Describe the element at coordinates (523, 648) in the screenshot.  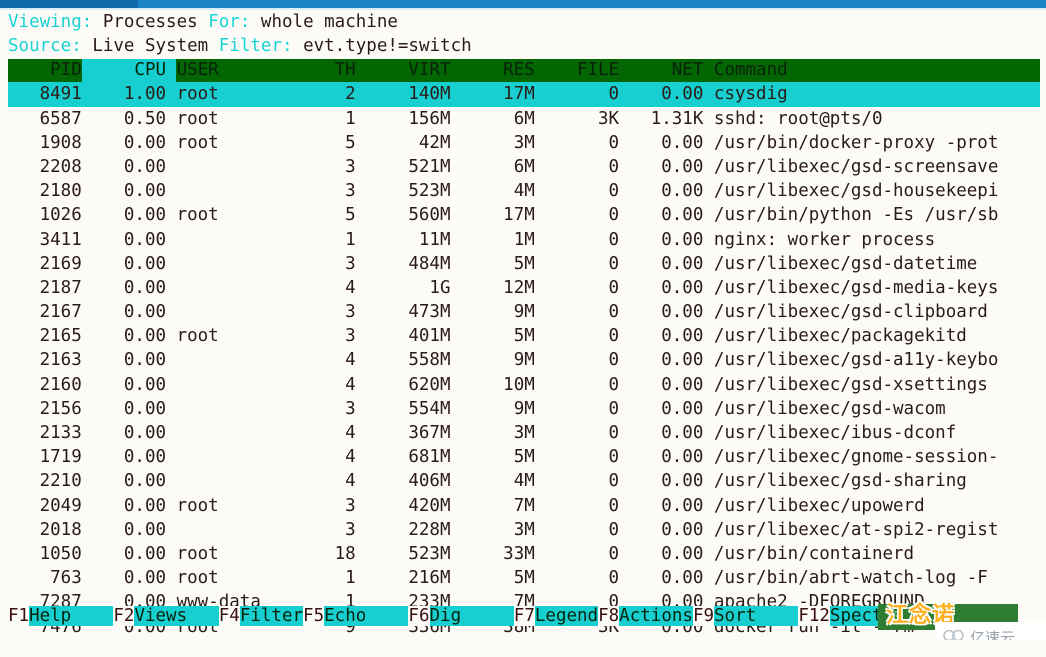
I see `terminal-bottom-padding` at that location.